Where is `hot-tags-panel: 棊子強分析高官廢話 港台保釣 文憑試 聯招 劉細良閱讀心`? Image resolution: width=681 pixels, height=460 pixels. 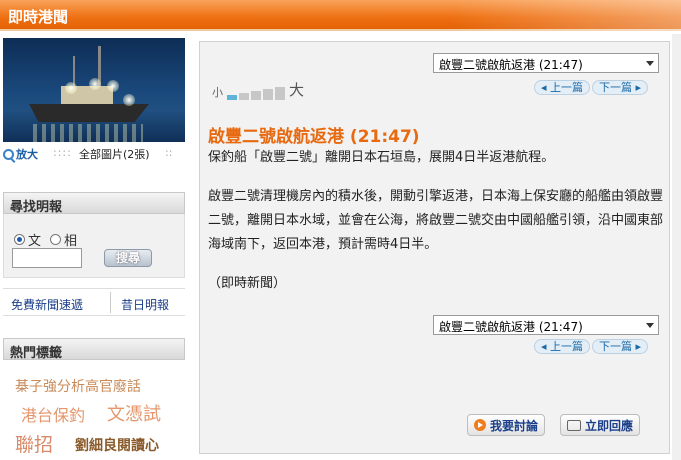 hot-tags-panel: 棊子強分析高官廢話 港台保釣 文憑試 聯招 劉細良閱讀心 is located at coordinates (94, 411).